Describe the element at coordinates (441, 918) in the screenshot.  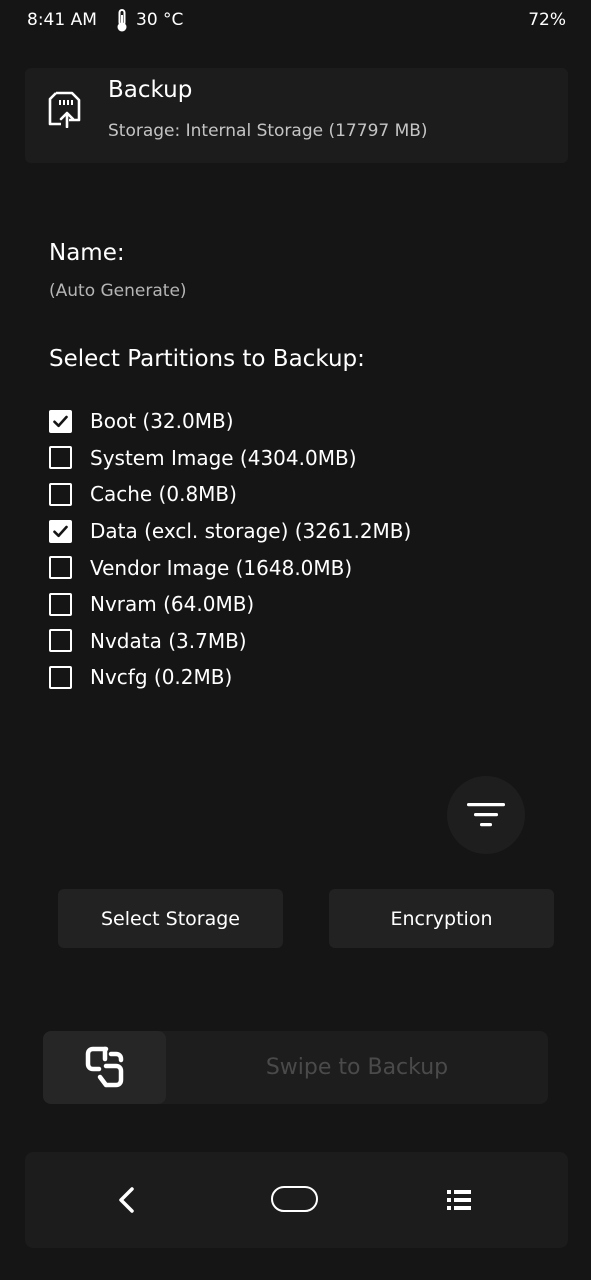
I see `encryption-button: Encryption` at that location.